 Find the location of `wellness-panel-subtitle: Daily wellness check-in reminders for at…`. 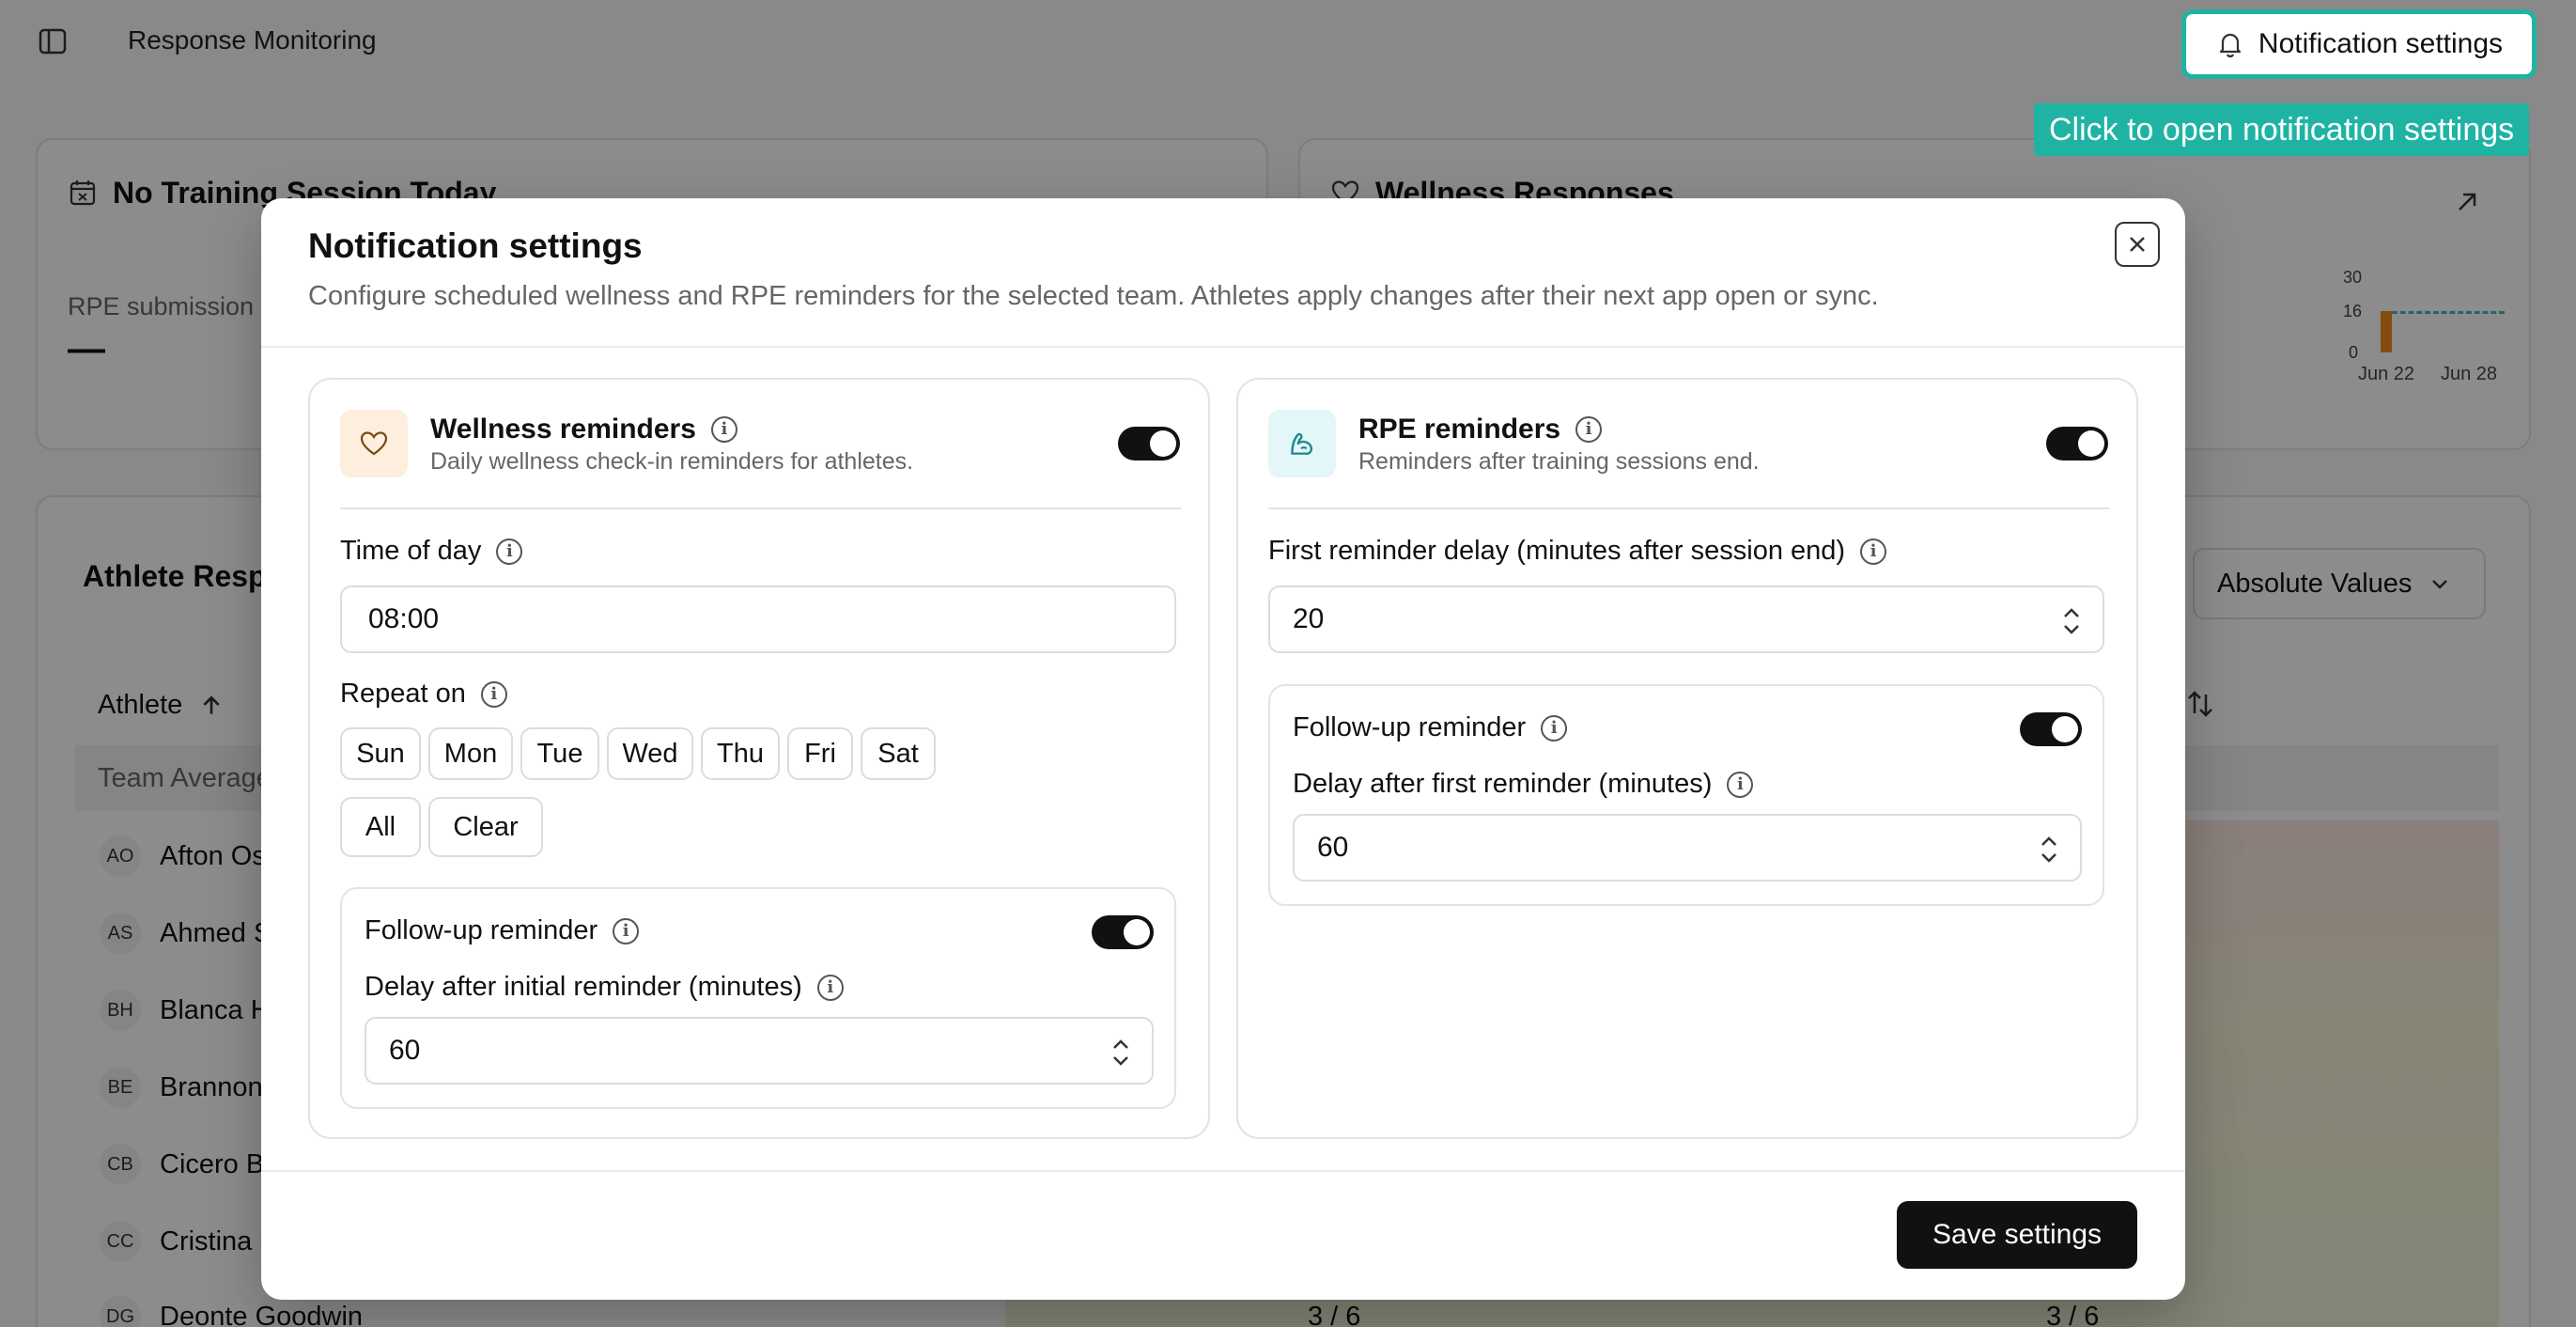

wellness-panel-subtitle: Daily wellness check-in reminders for at… is located at coordinates (672, 461).